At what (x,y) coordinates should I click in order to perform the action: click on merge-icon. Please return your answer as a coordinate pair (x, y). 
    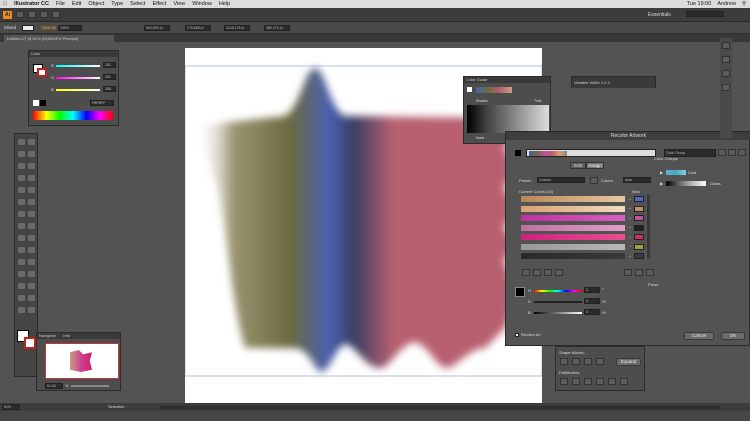
    Looking at the image, I should click on (588, 381).